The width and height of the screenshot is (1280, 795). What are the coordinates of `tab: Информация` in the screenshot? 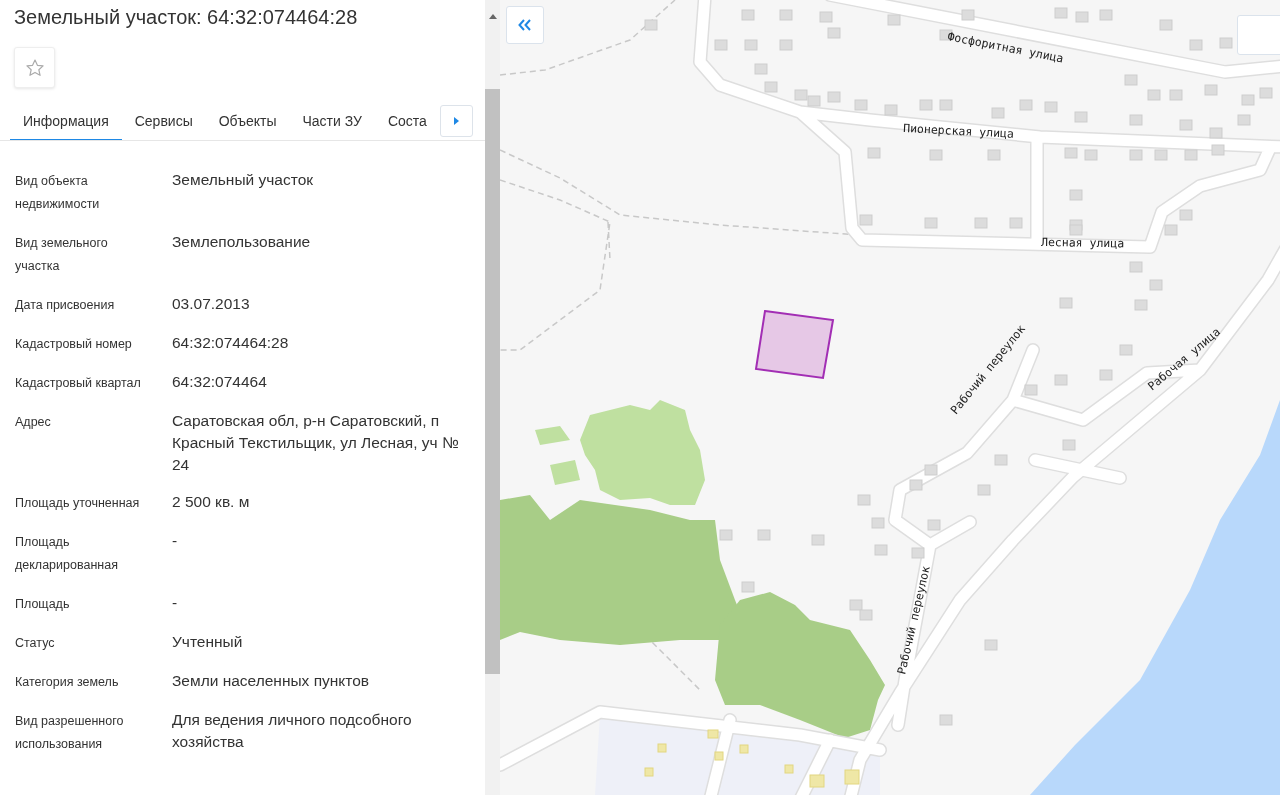 It's located at (66, 120).